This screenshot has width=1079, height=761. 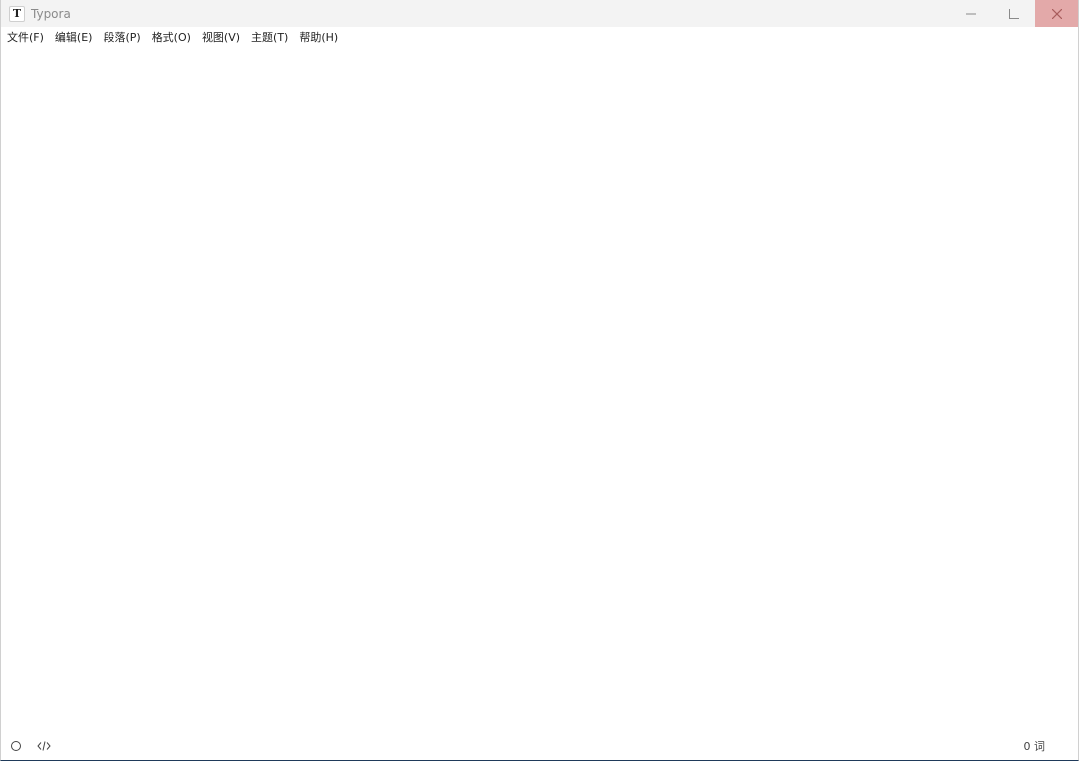 I want to click on minimize-button, so click(x=970, y=13).